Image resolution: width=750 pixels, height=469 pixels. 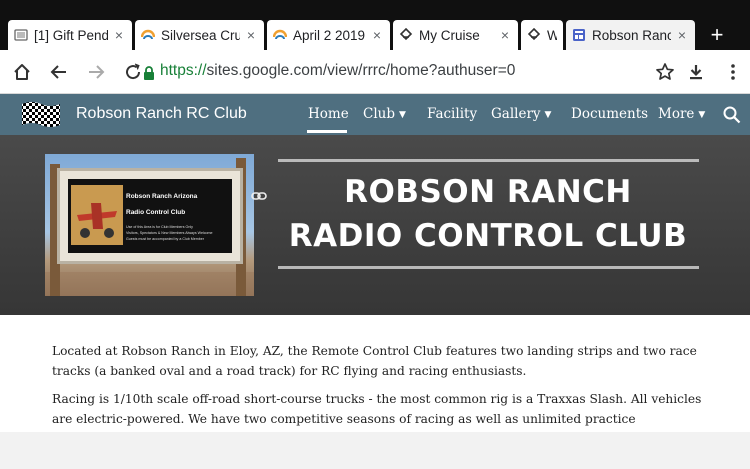 I want to click on download-button, so click(x=696, y=72).